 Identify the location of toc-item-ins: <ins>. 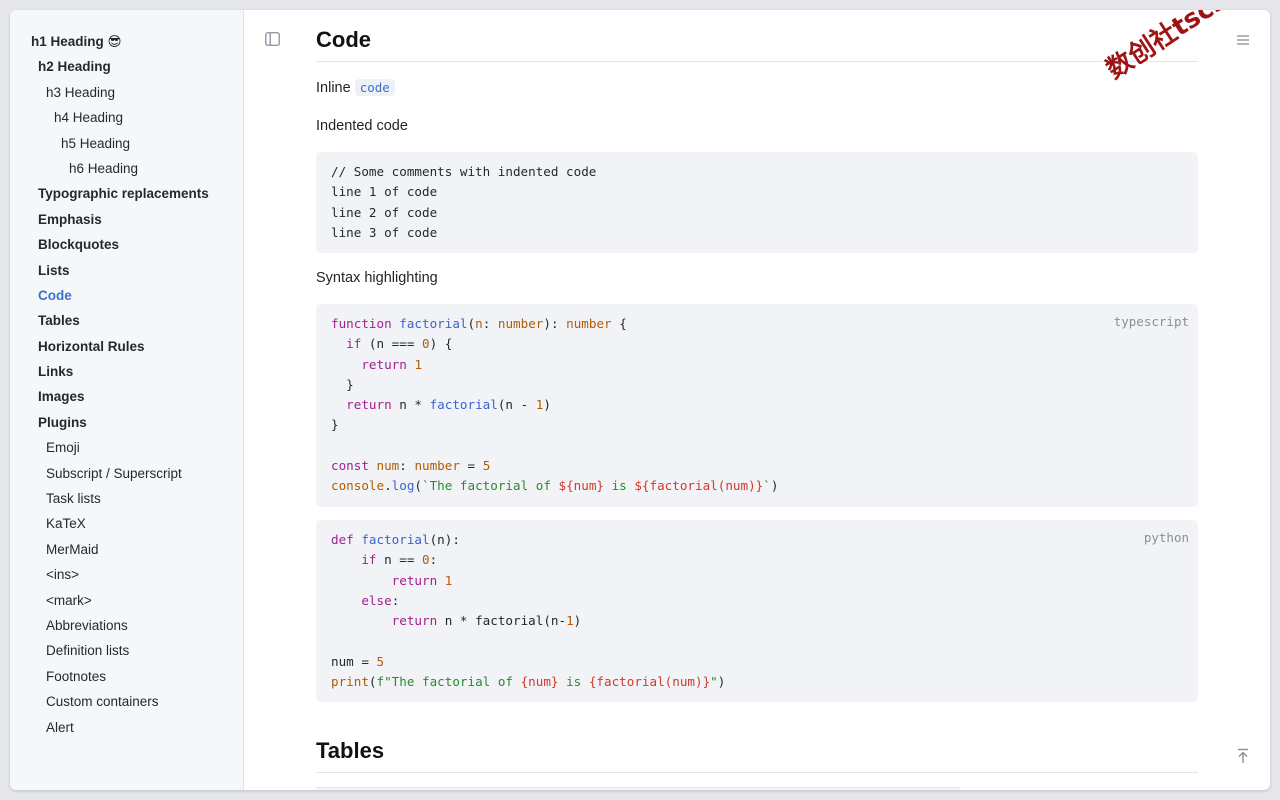
(126, 576).